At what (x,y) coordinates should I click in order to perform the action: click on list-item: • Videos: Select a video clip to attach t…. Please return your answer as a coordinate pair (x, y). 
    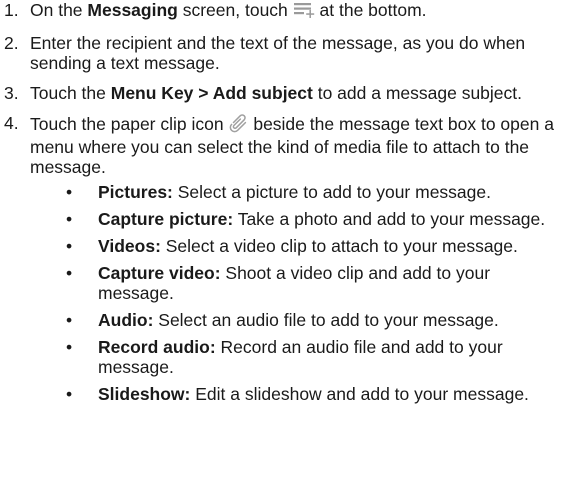
    Looking at the image, I should click on (303, 246).